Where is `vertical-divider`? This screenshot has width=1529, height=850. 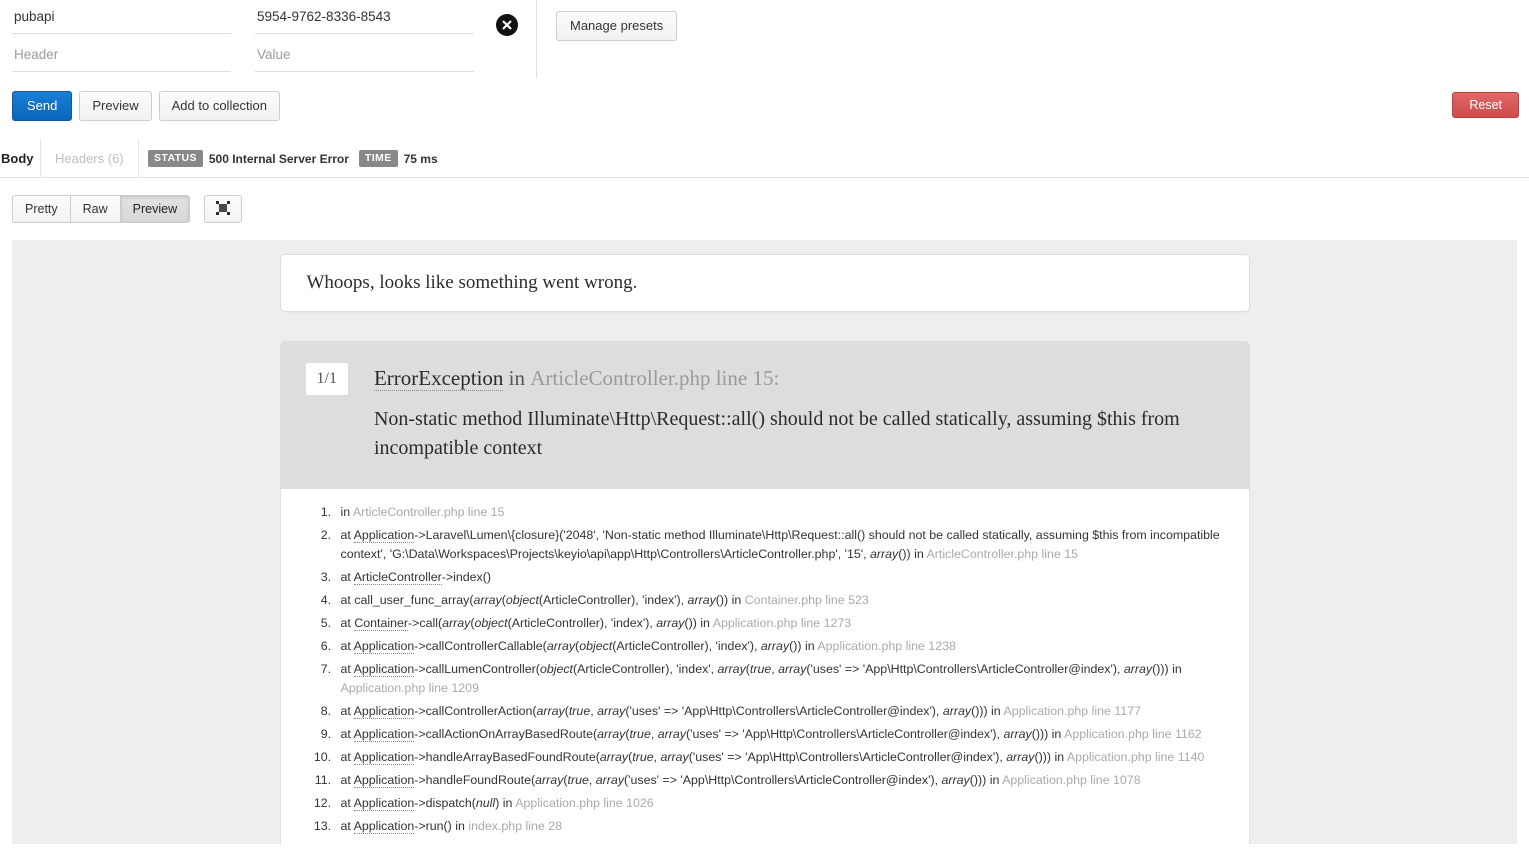 vertical-divider is located at coordinates (536, 39).